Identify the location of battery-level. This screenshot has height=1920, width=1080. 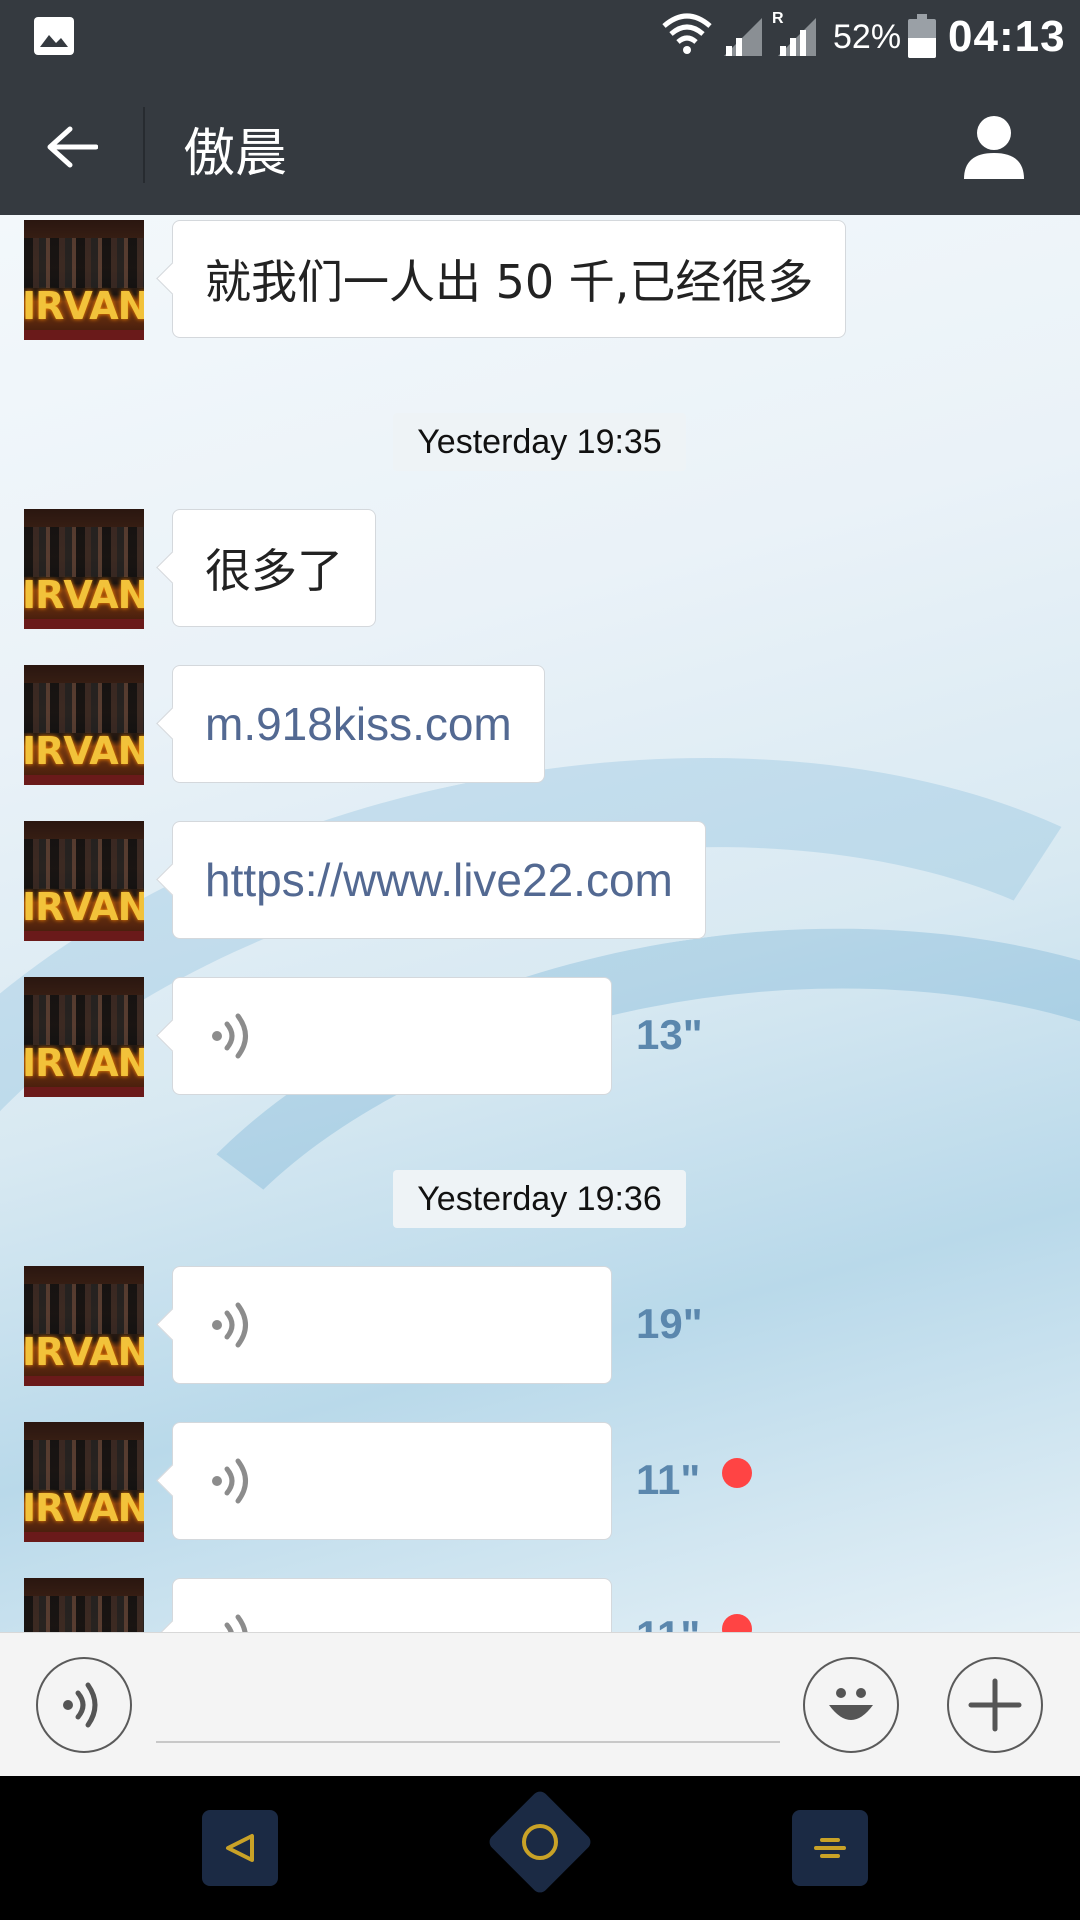
(922, 48).